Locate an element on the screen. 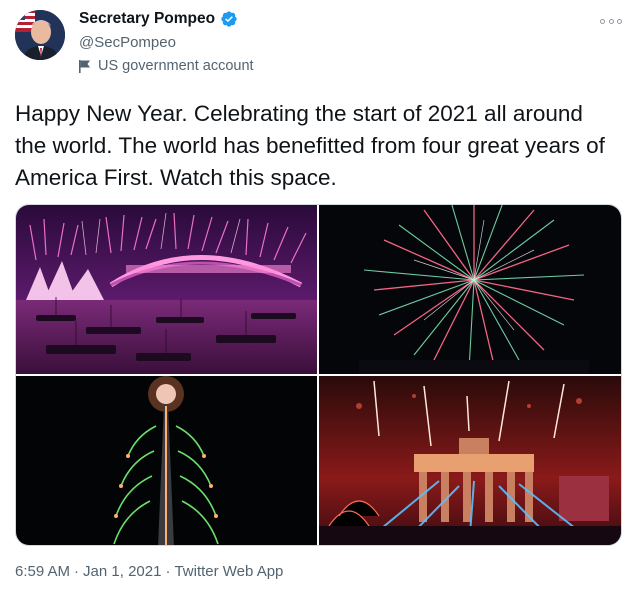 This screenshot has height=597, width=640. tweet-timestamp-date: Jan 1, 2021 is located at coordinates (122, 571).